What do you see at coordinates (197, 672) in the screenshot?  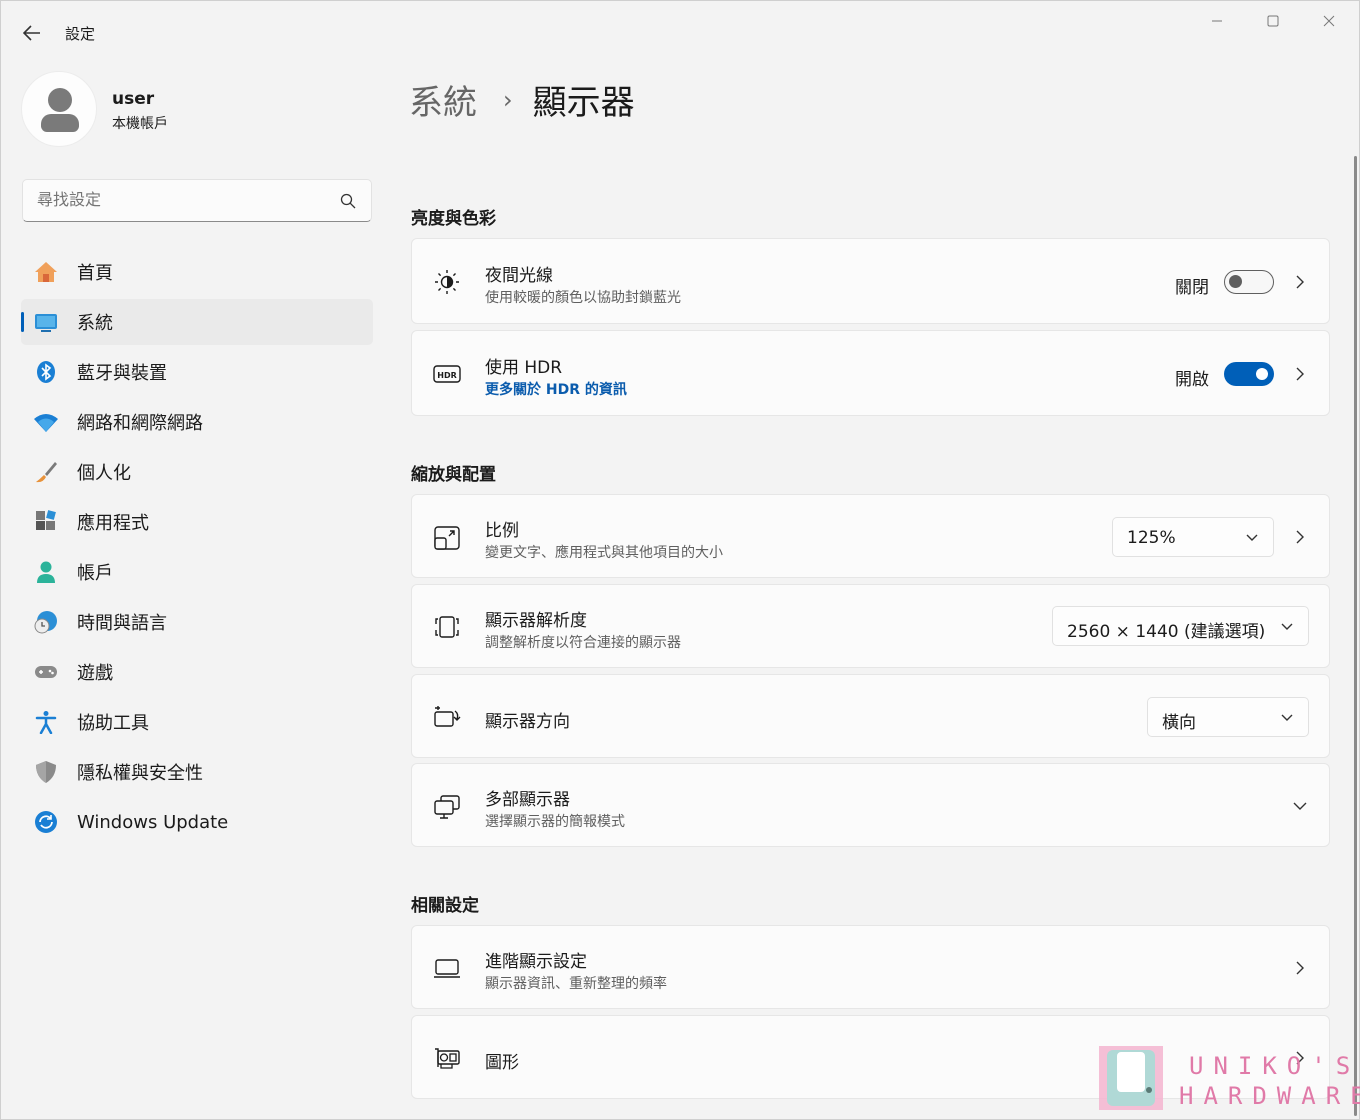 I see `sidebar-item-gaming: 遊戲` at bounding box center [197, 672].